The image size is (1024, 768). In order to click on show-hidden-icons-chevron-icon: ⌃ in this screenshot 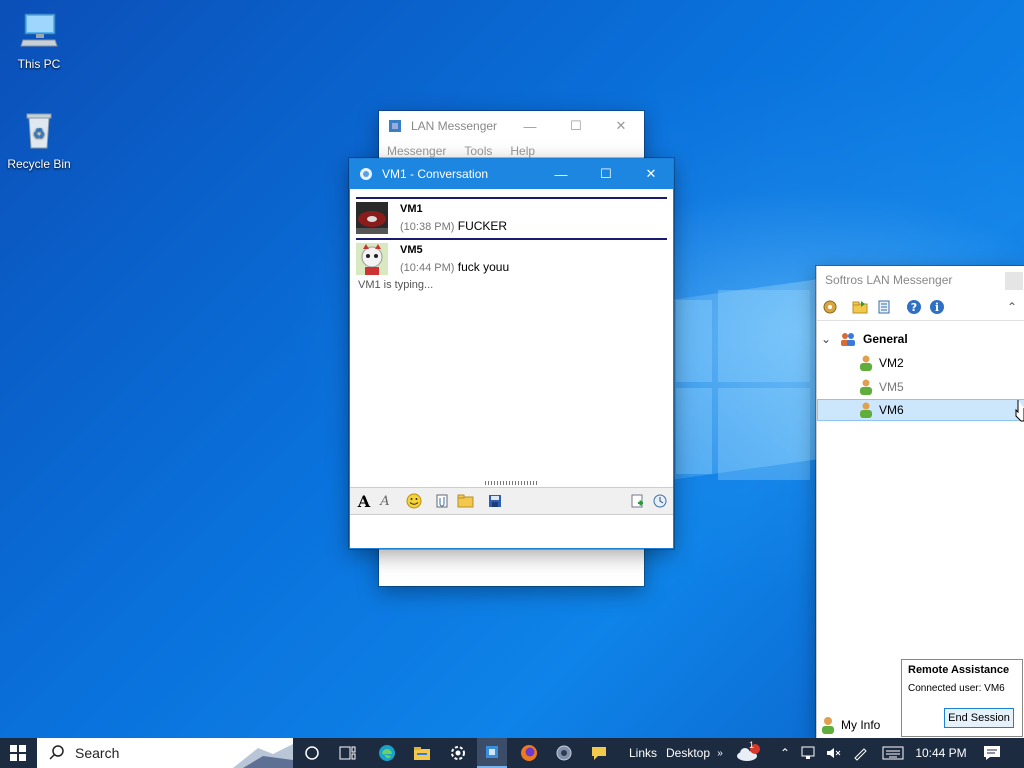, I will do `click(785, 753)`.